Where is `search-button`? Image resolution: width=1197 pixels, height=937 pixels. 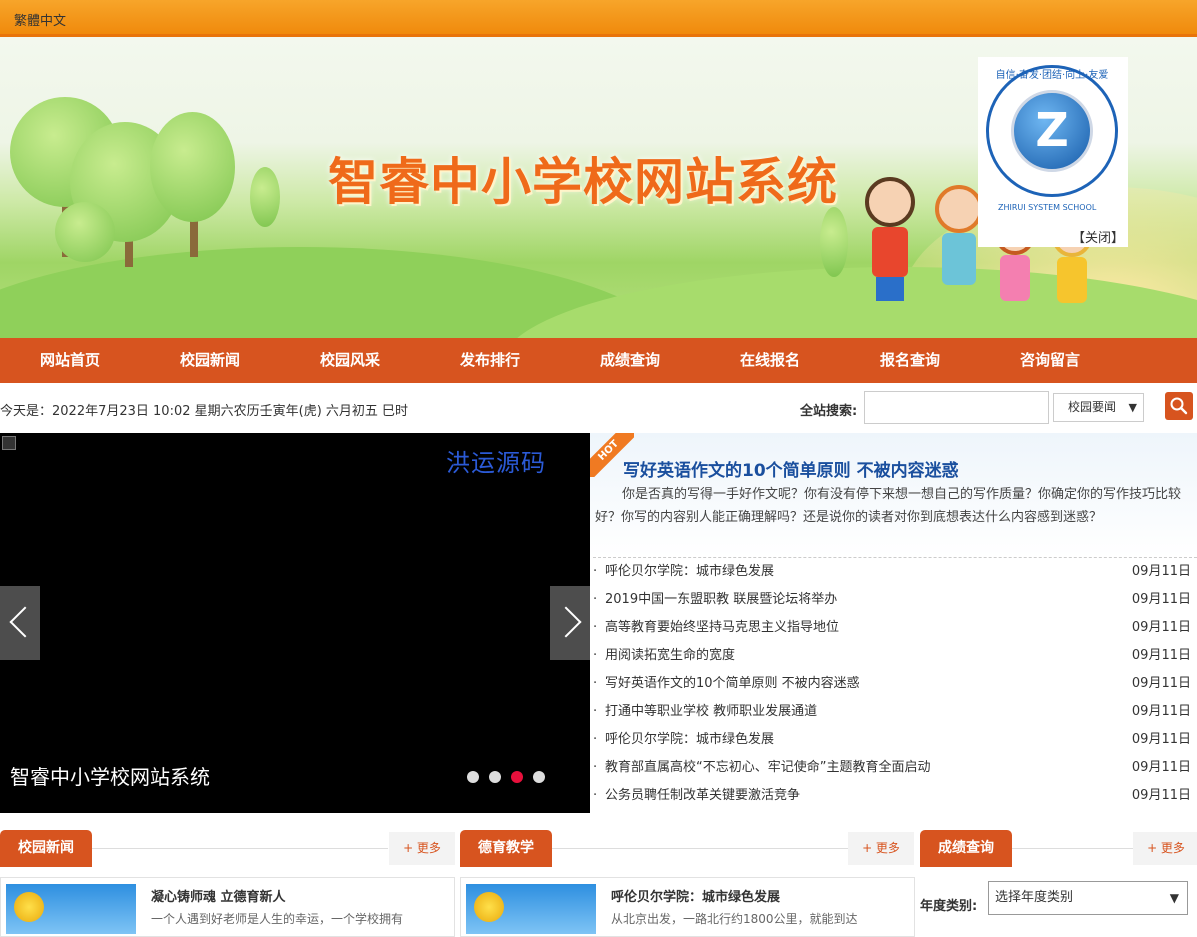
search-button is located at coordinates (1179, 406).